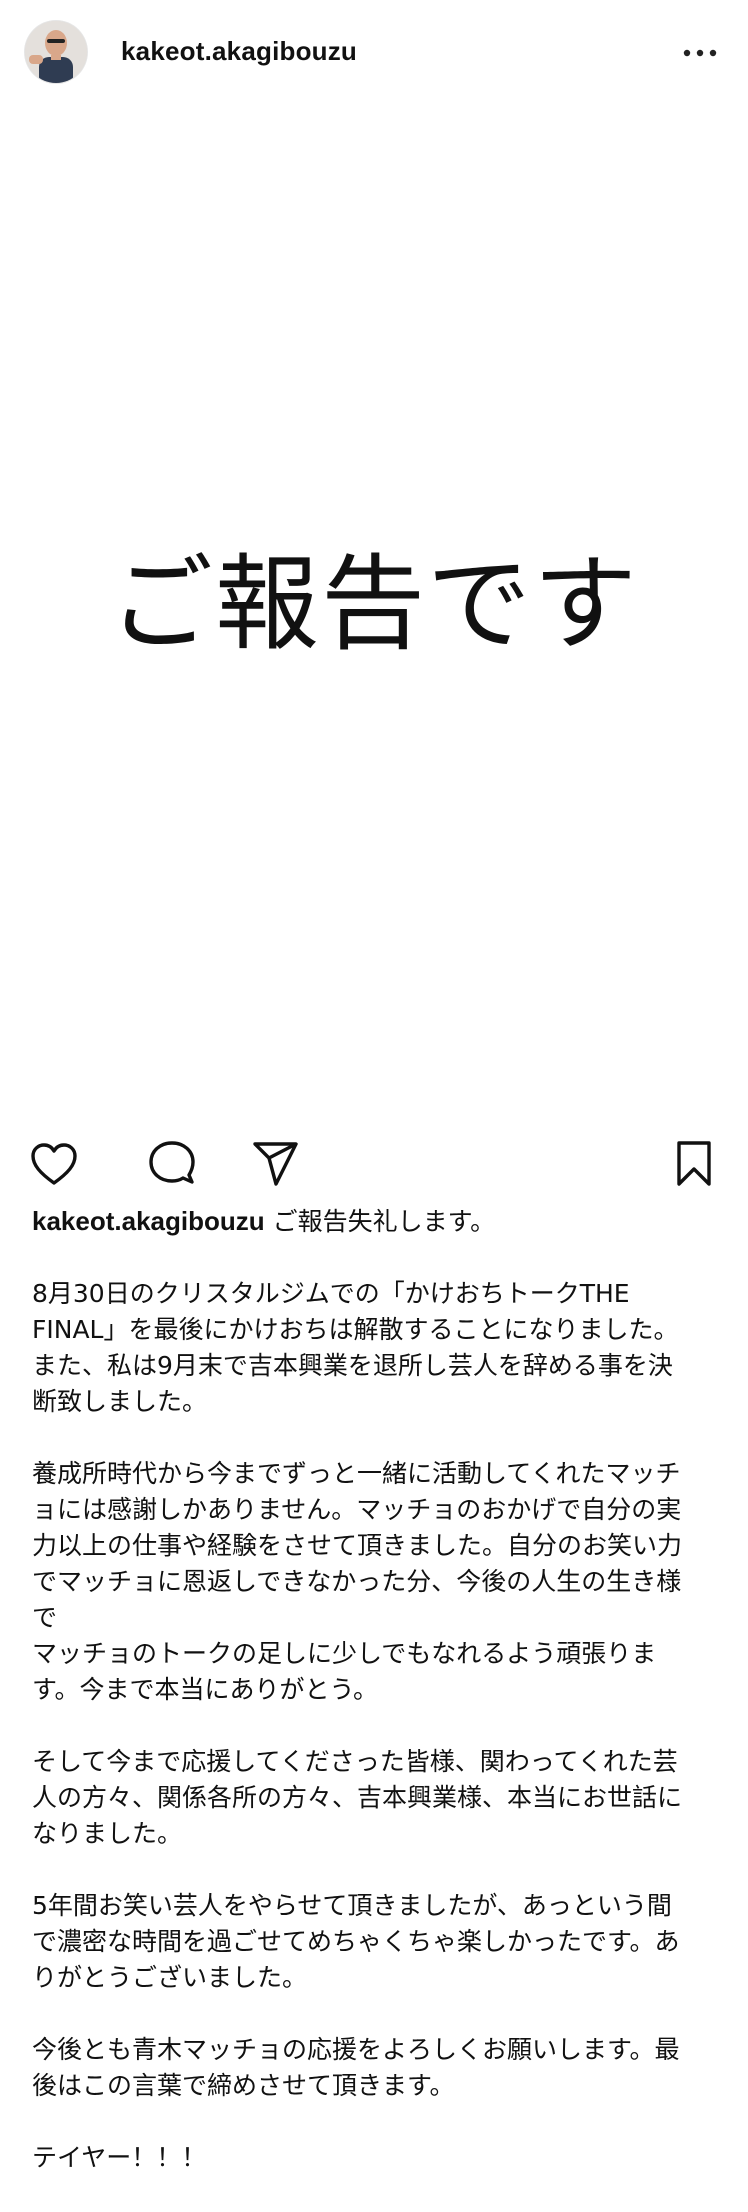 Image resolution: width=748 pixels, height=2212 pixels. Describe the element at coordinates (119, 2157) in the screenshot. I see `caption-paragraph: テイヤー！！！` at that location.